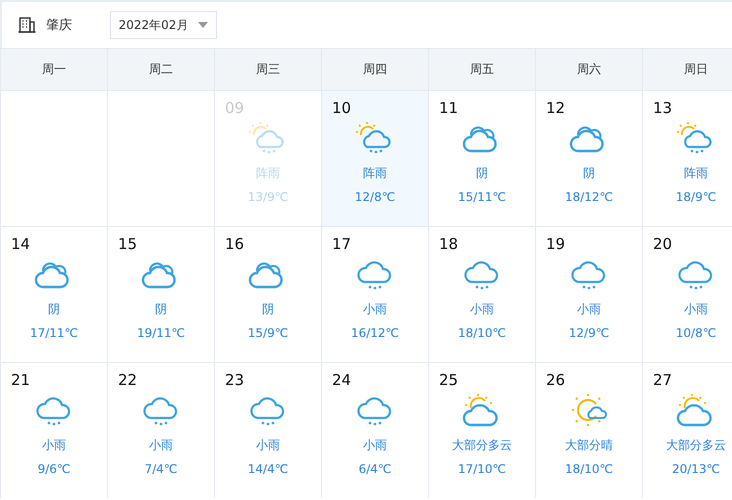 This screenshot has height=500, width=732. I want to click on weekday-header: 周三, so click(267, 69).